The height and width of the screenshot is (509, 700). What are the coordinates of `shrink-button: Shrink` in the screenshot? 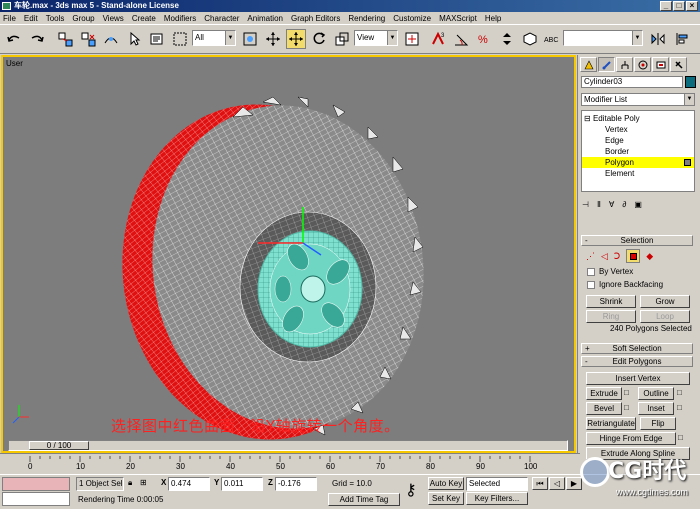 It's located at (611, 301).